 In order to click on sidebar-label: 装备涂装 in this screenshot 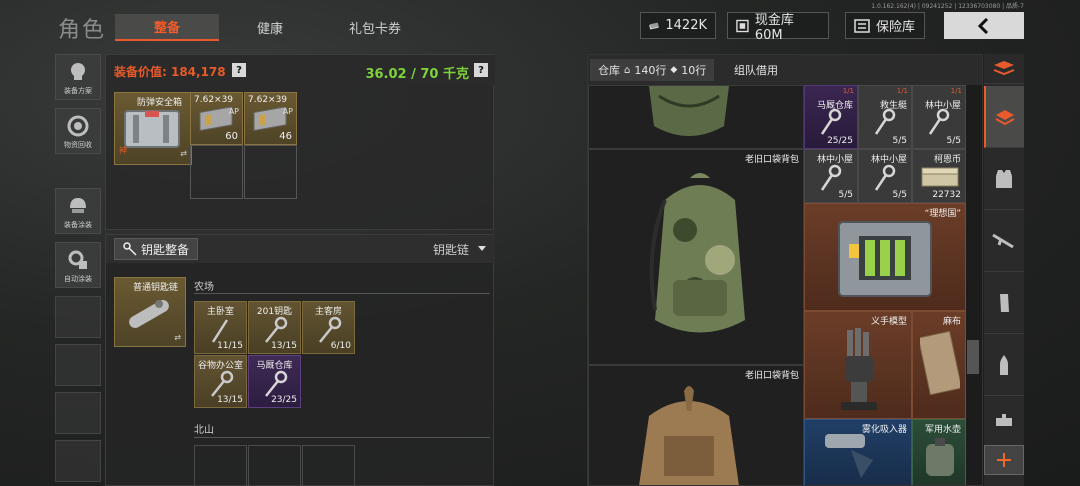, I will do `click(78, 225)`.